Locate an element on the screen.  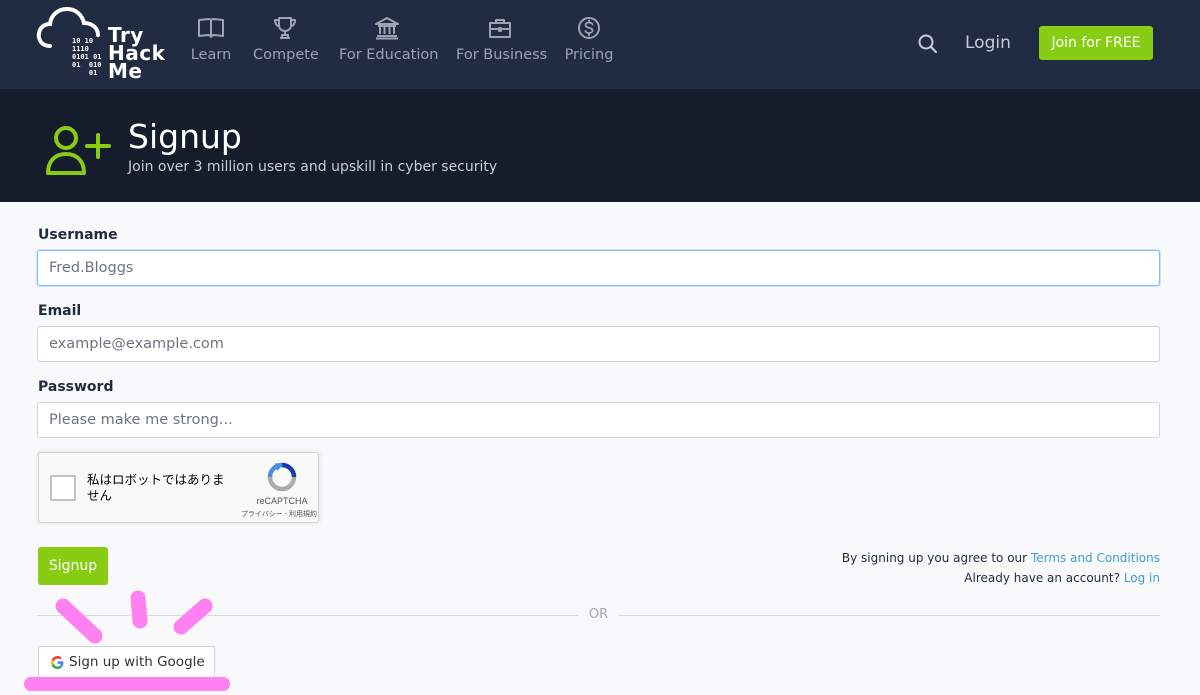
or-label: OR is located at coordinates (598, 614).